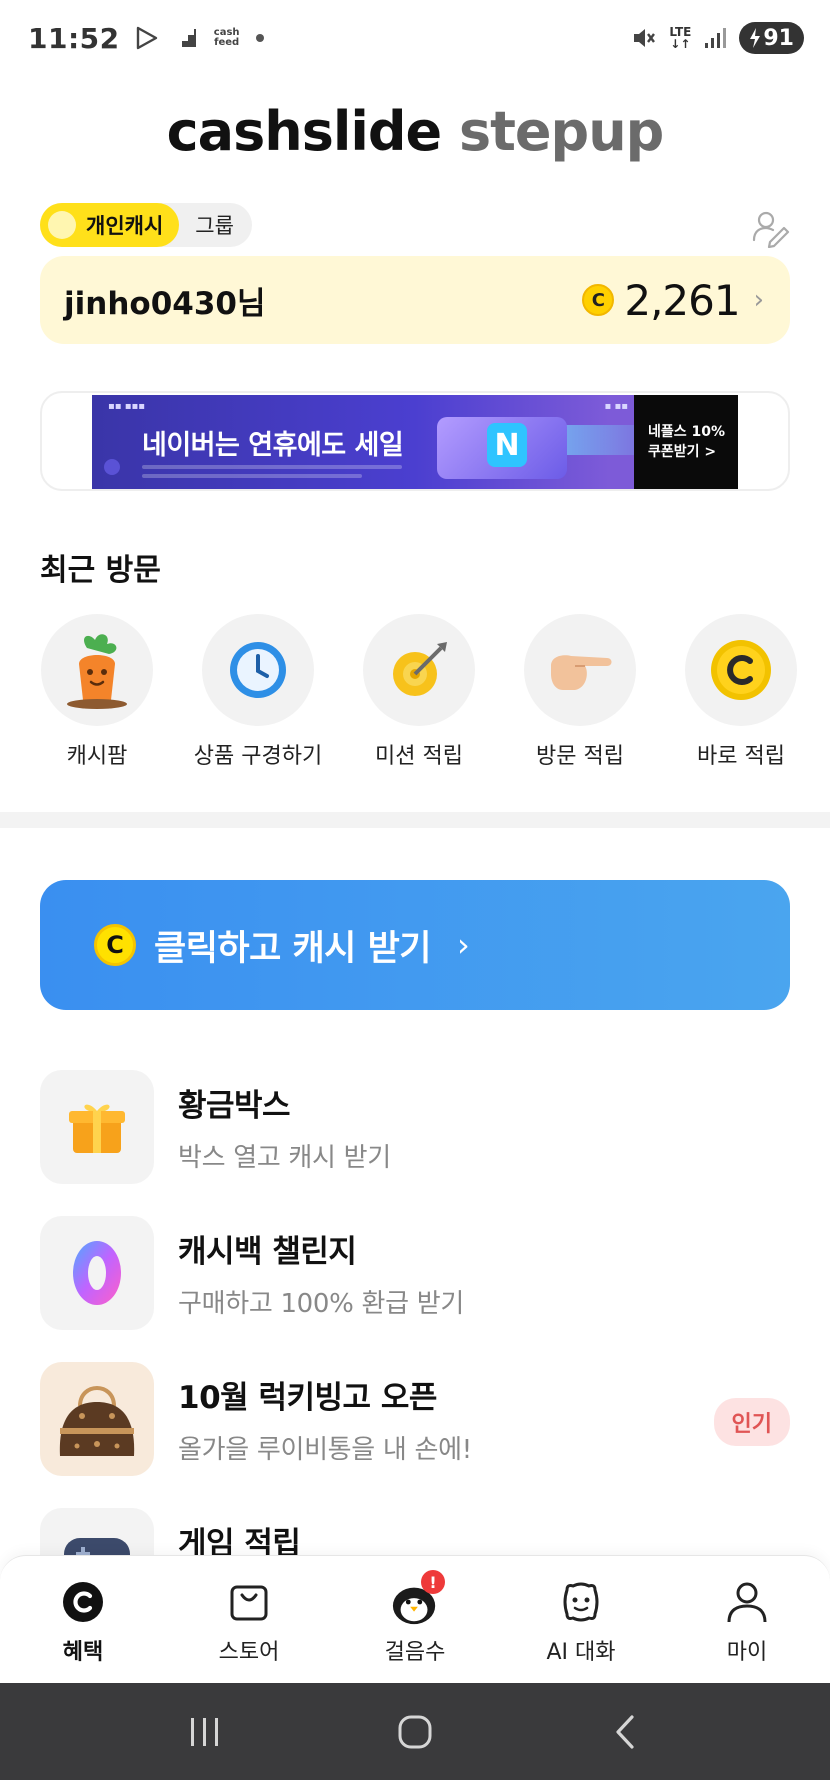 Image resolution: width=830 pixels, height=1780 pixels. Describe the element at coordinates (561, 131) in the screenshot. I see `logo-secondary: stepup` at that location.